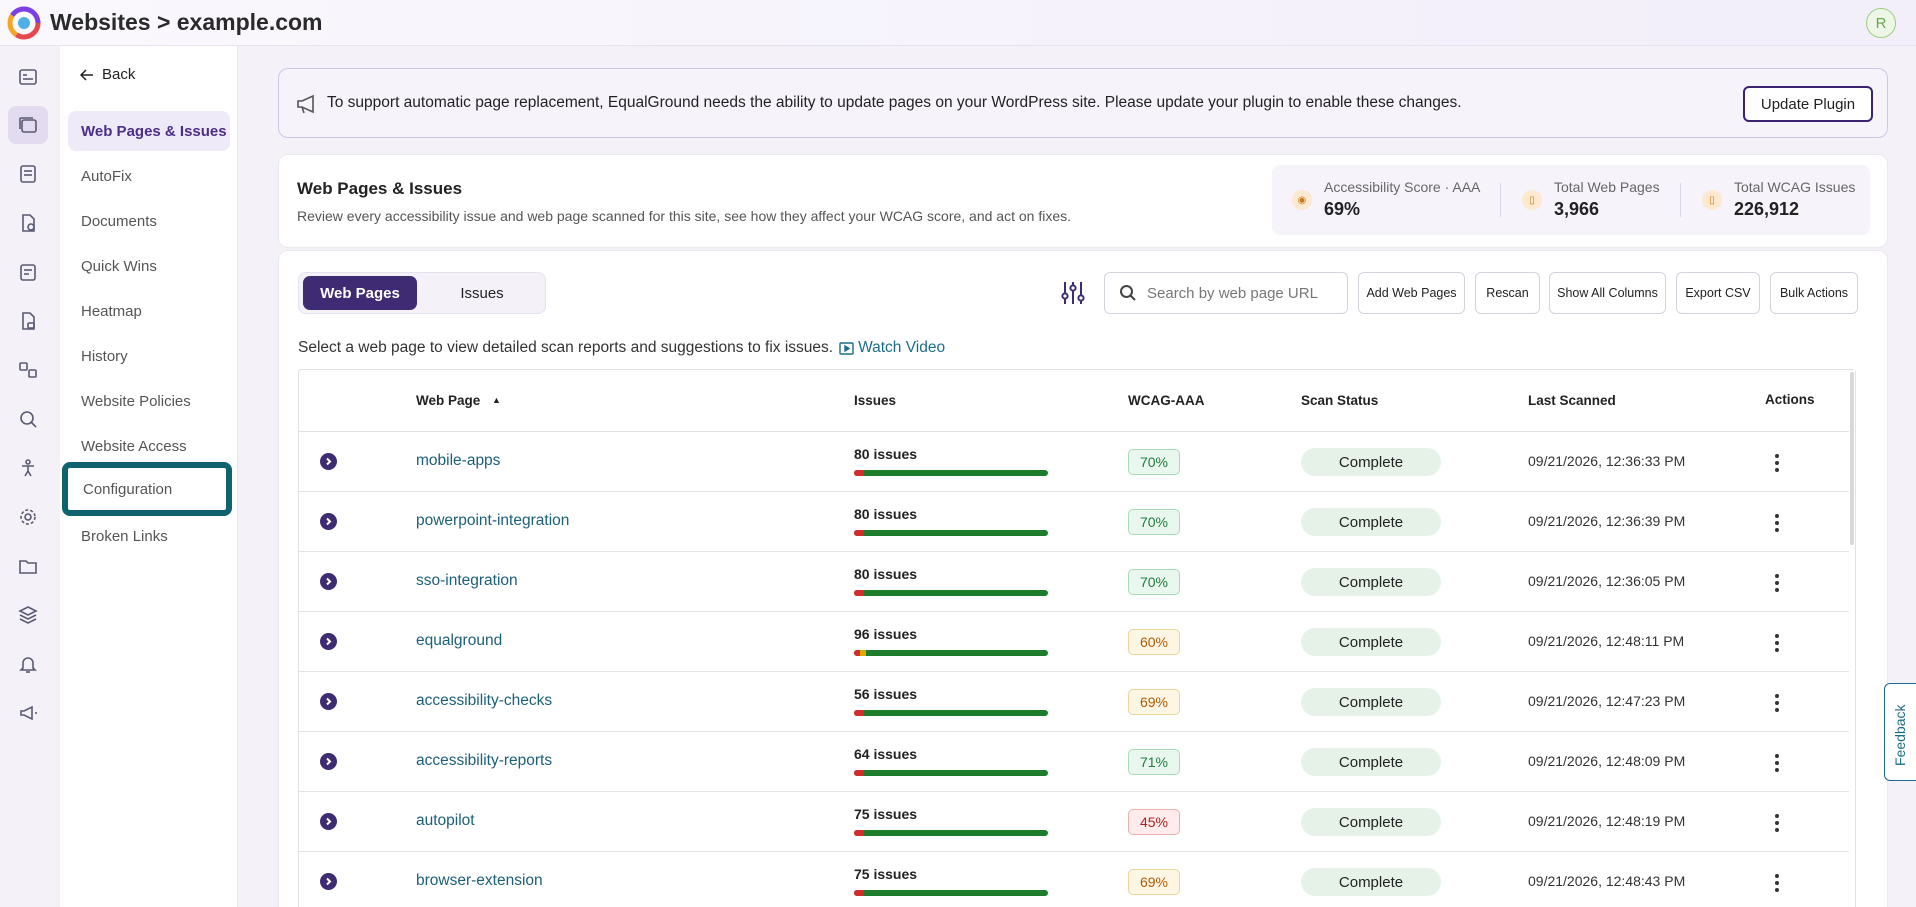 Image resolution: width=1916 pixels, height=907 pixels. I want to click on nav-item-configuration: Configuration, so click(147, 489).